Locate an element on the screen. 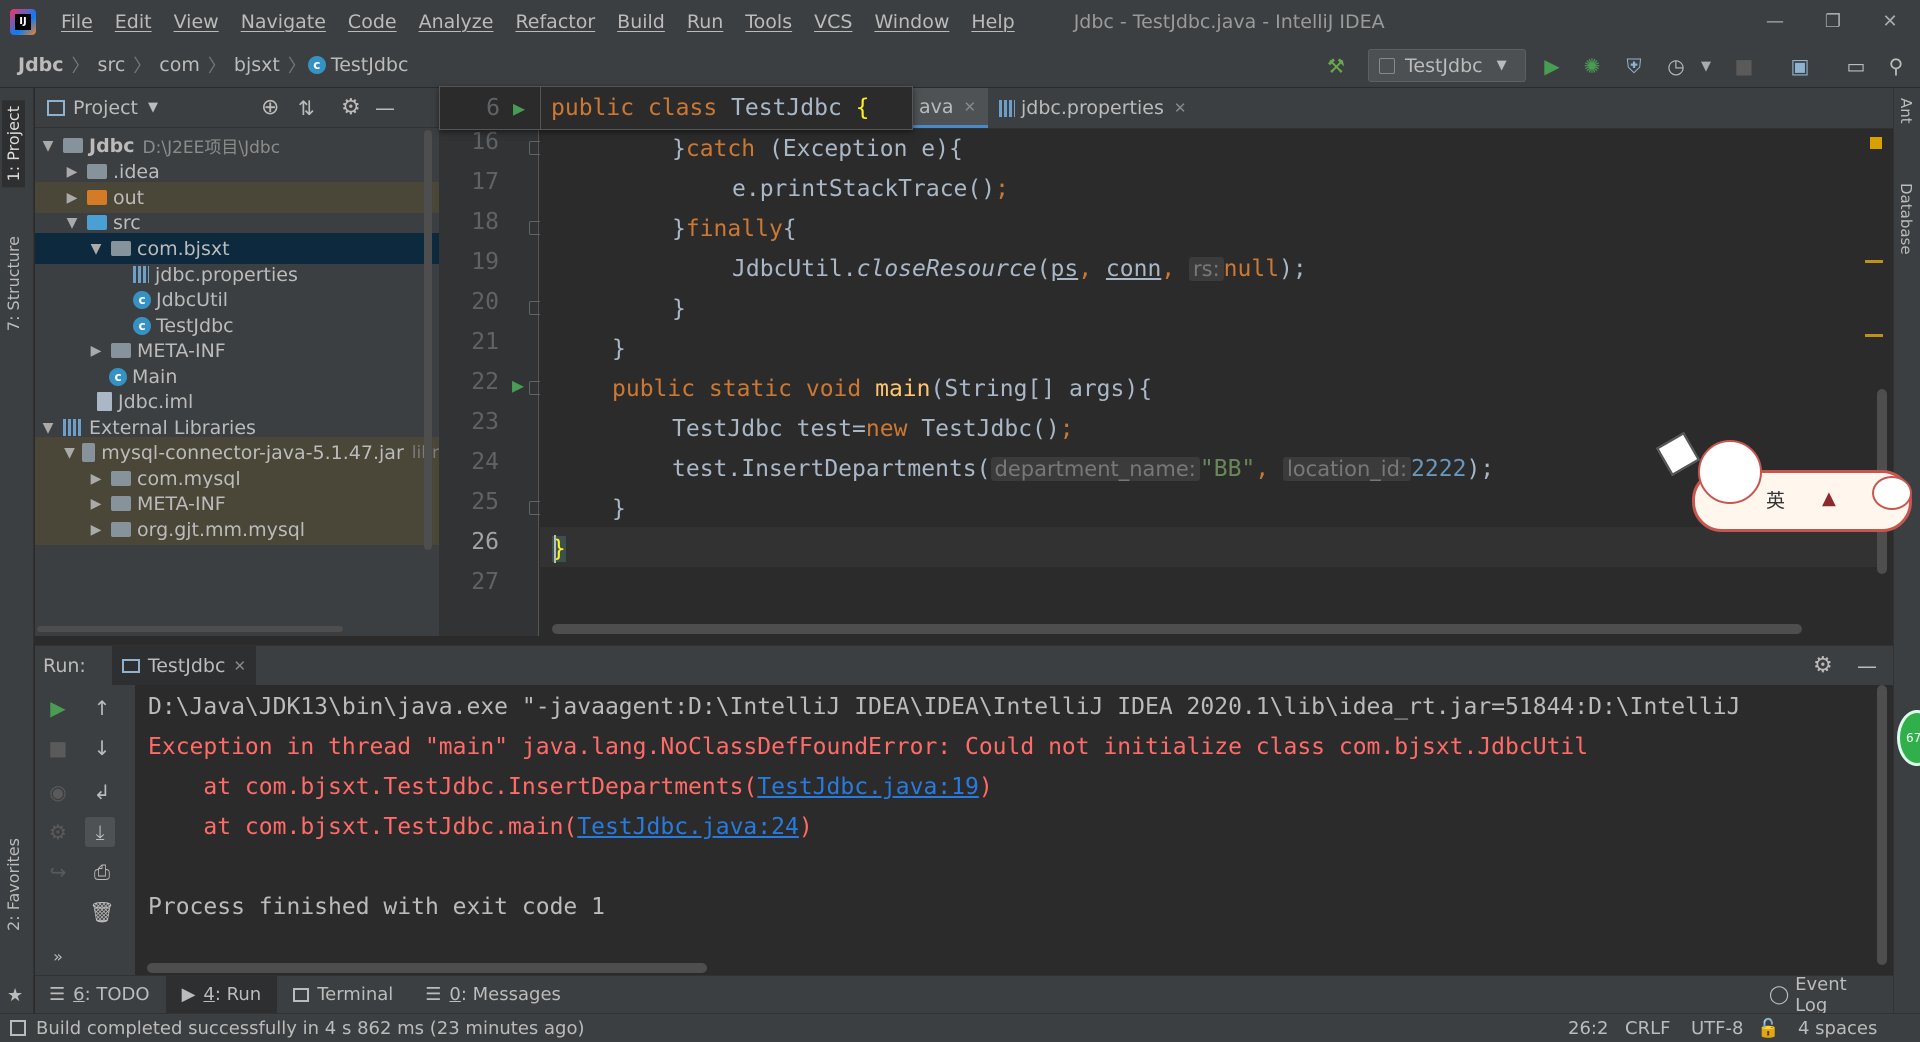  rerun-icon: ▶ is located at coordinates (58, 708).